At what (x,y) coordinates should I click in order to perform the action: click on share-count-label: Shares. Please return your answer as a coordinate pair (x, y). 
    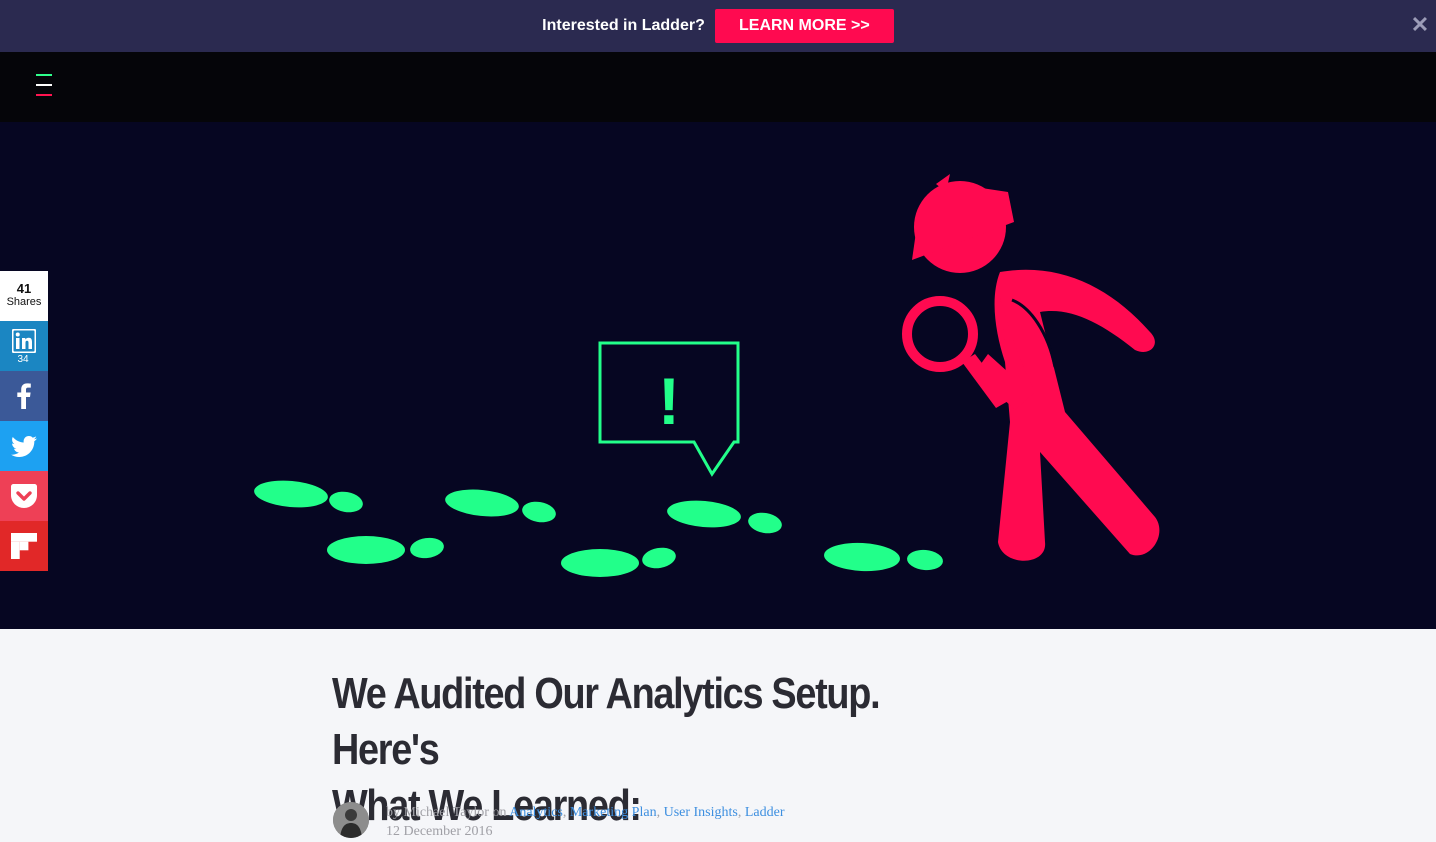
    Looking at the image, I should click on (24, 302).